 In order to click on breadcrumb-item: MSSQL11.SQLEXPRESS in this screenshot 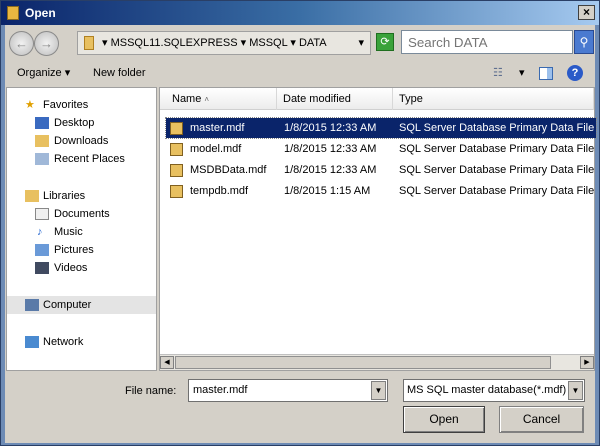, I will do `click(174, 43)`.